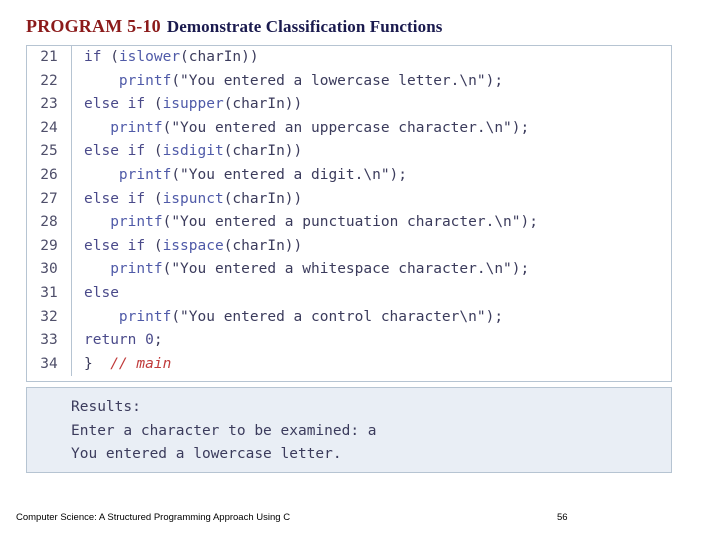 Image resolution: width=720 pixels, height=540 pixels. What do you see at coordinates (101, 292) in the screenshot?
I see `code-line: else` at bounding box center [101, 292].